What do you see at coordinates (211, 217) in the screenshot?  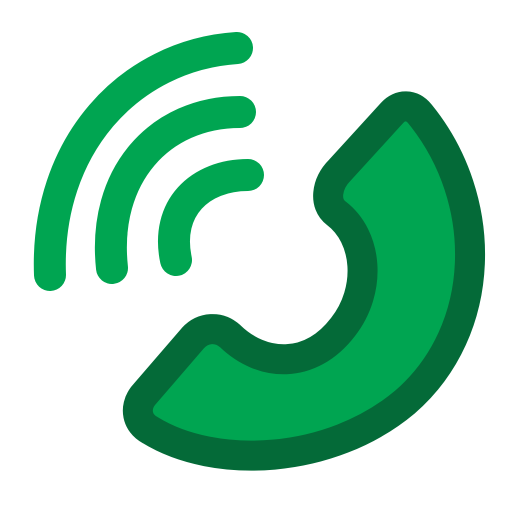 I see `signal-wave-inner` at bounding box center [211, 217].